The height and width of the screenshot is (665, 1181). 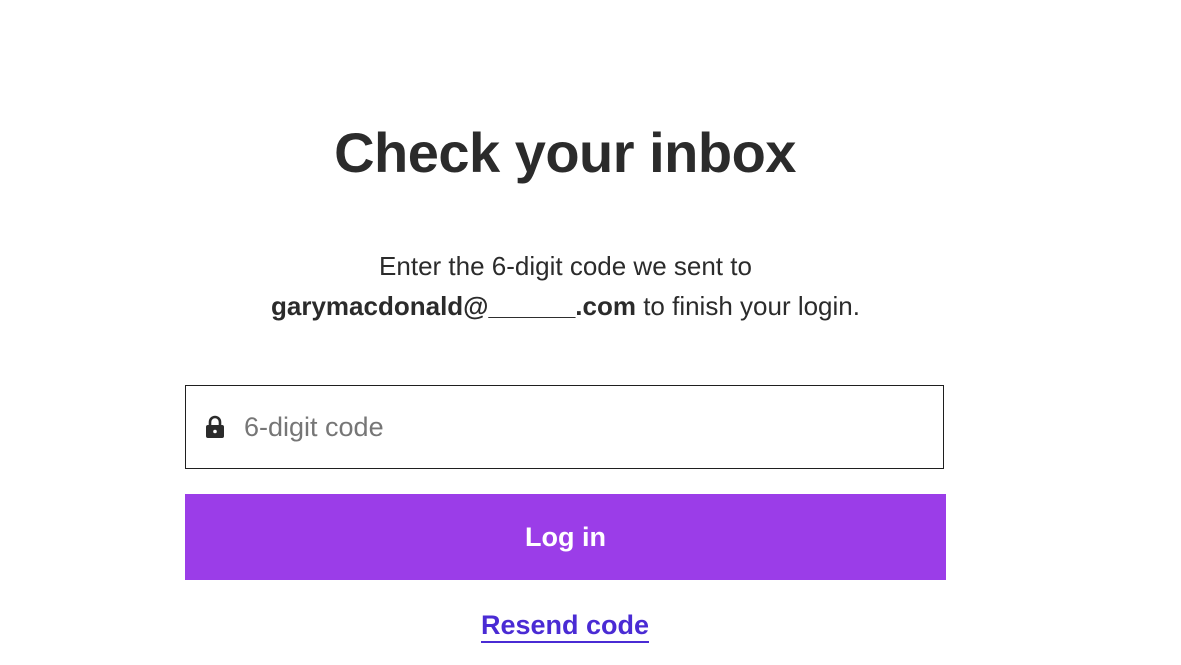 What do you see at coordinates (565, 537) in the screenshot?
I see `login-button: Log in` at bounding box center [565, 537].